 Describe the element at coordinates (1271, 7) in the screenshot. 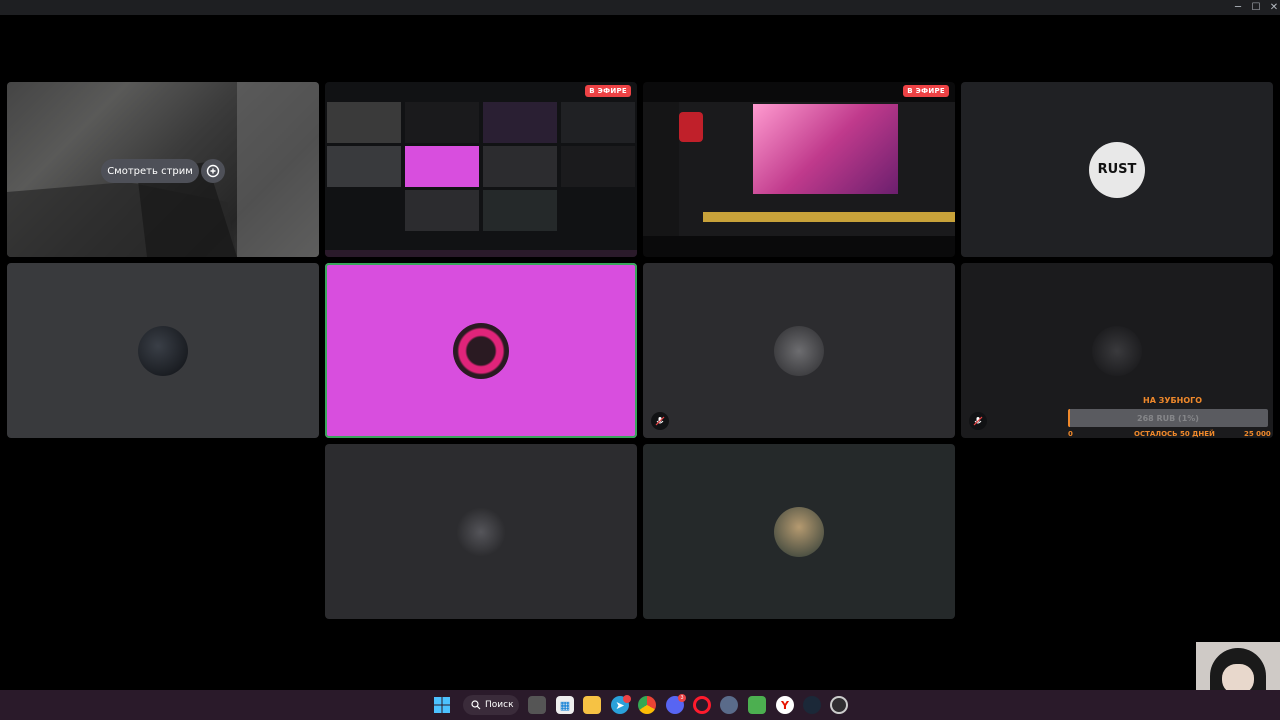

I see `close-button: ✕` at that location.